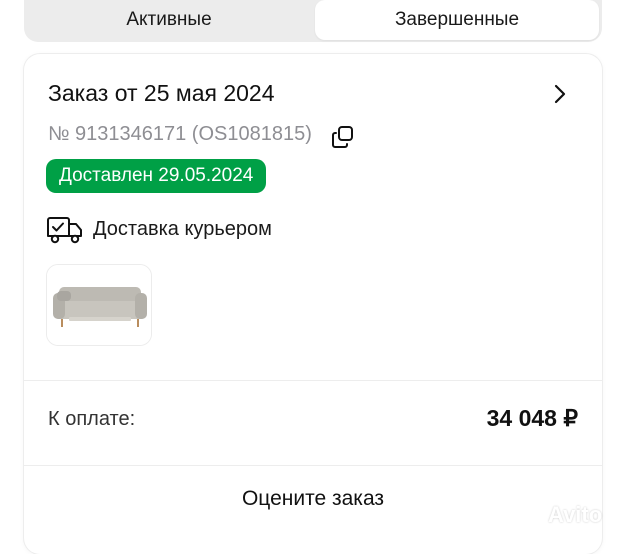 Image resolution: width=621 pixels, height=554 pixels. What do you see at coordinates (182, 229) in the screenshot?
I see `delivery-method: Доставка курьером` at bounding box center [182, 229].